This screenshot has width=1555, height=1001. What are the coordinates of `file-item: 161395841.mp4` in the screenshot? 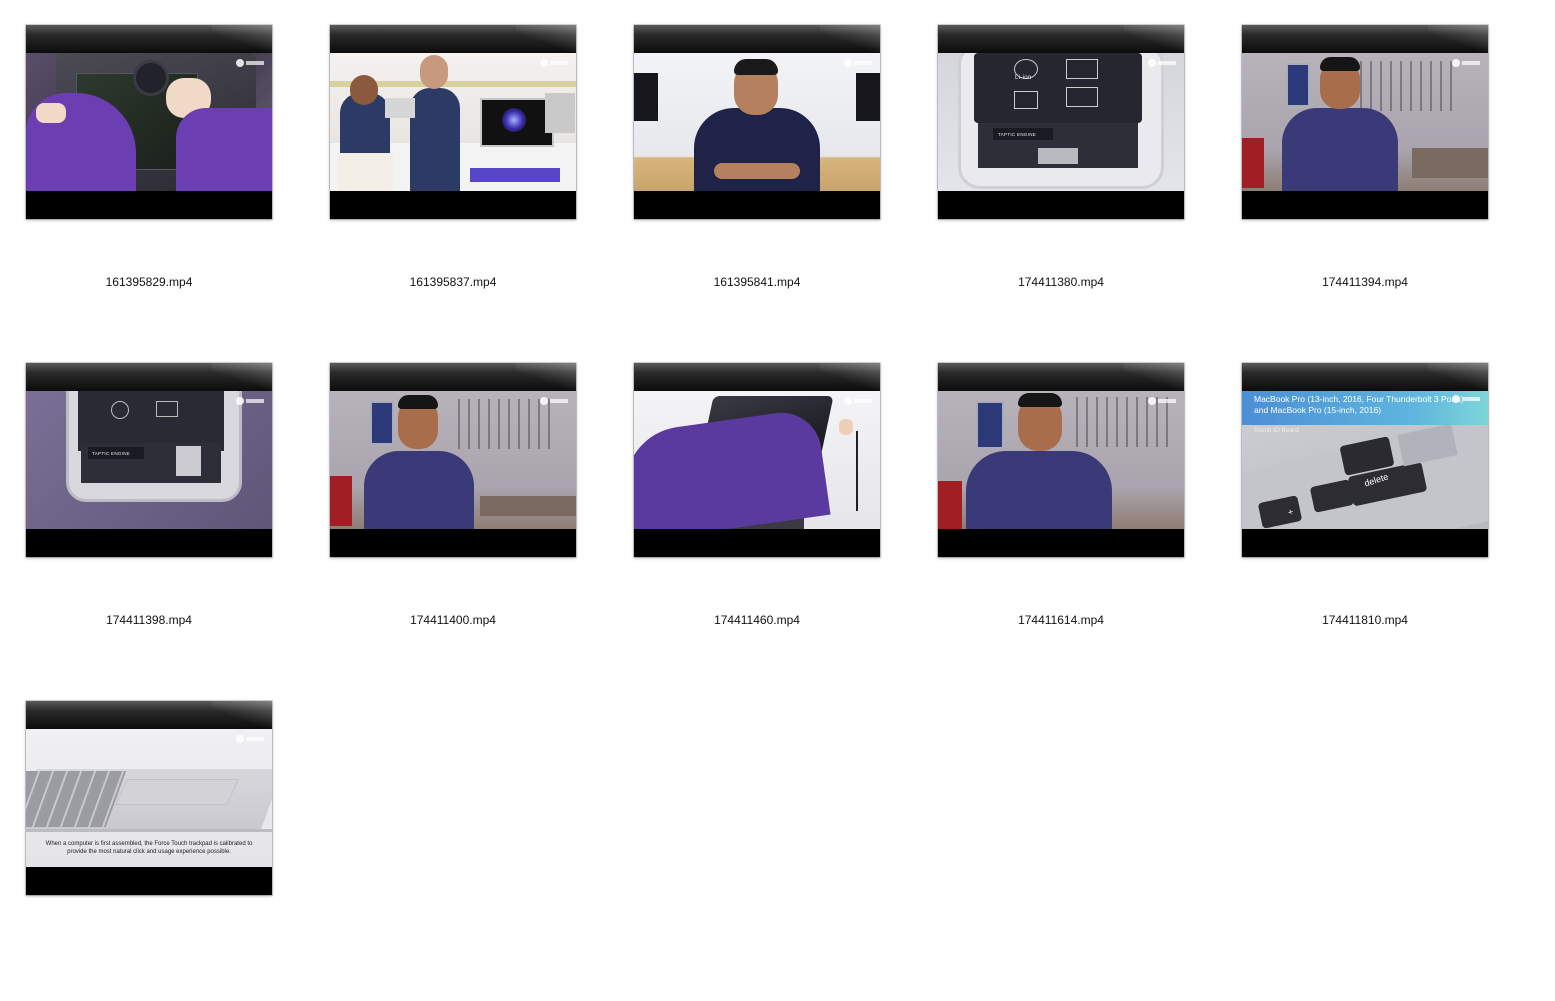 It's located at (758, 175).